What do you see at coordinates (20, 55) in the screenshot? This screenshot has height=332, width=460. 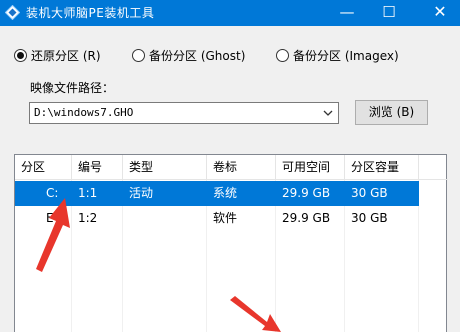 I see `radio-dot-restore` at bounding box center [20, 55].